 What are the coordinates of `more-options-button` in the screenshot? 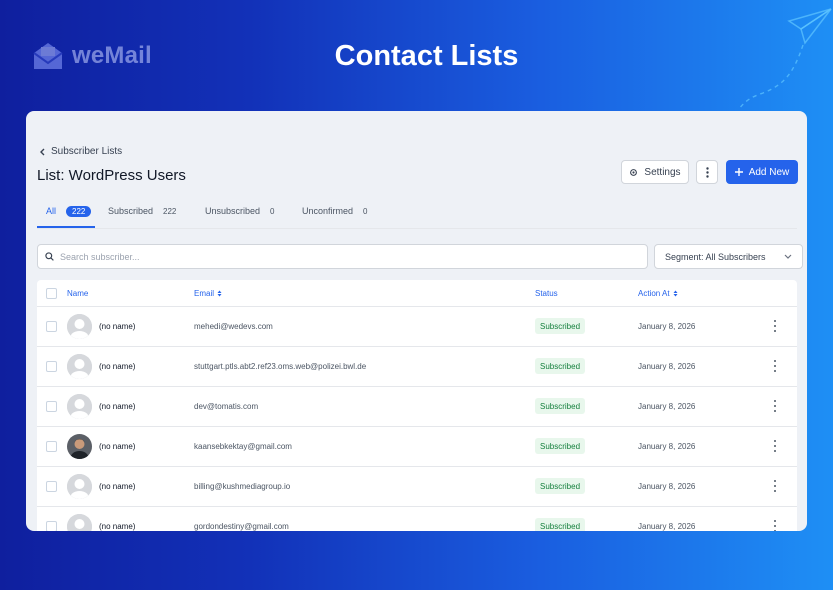 It's located at (707, 172).